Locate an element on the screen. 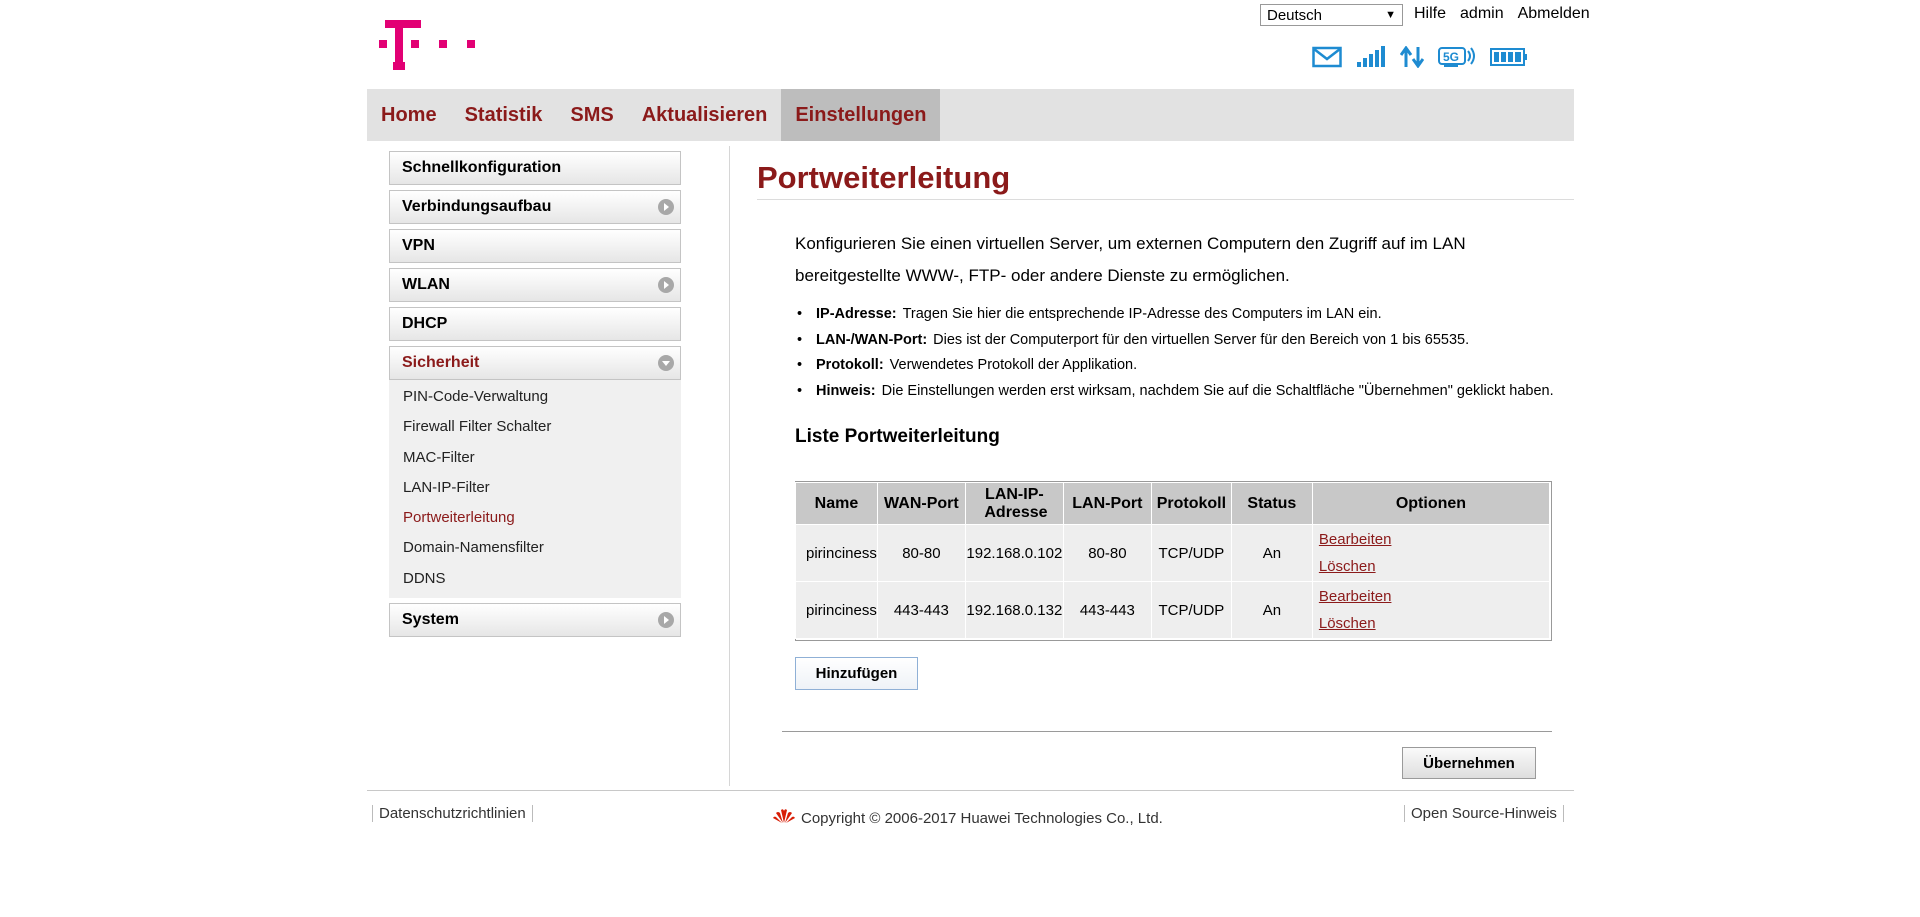 This screenshot has width=1920, height=917. header-links: Hilfe admin Abmelden is located at coordinates (1502, 14).